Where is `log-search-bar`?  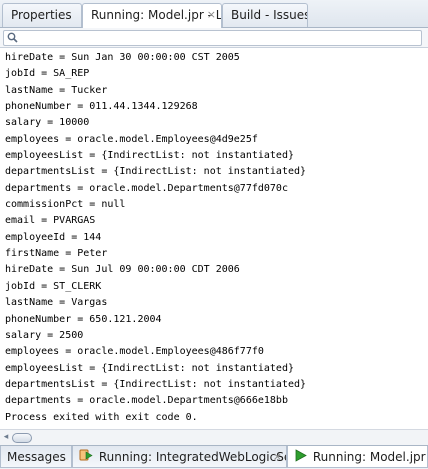 log-search-bar is located at coordinates (214, 38).